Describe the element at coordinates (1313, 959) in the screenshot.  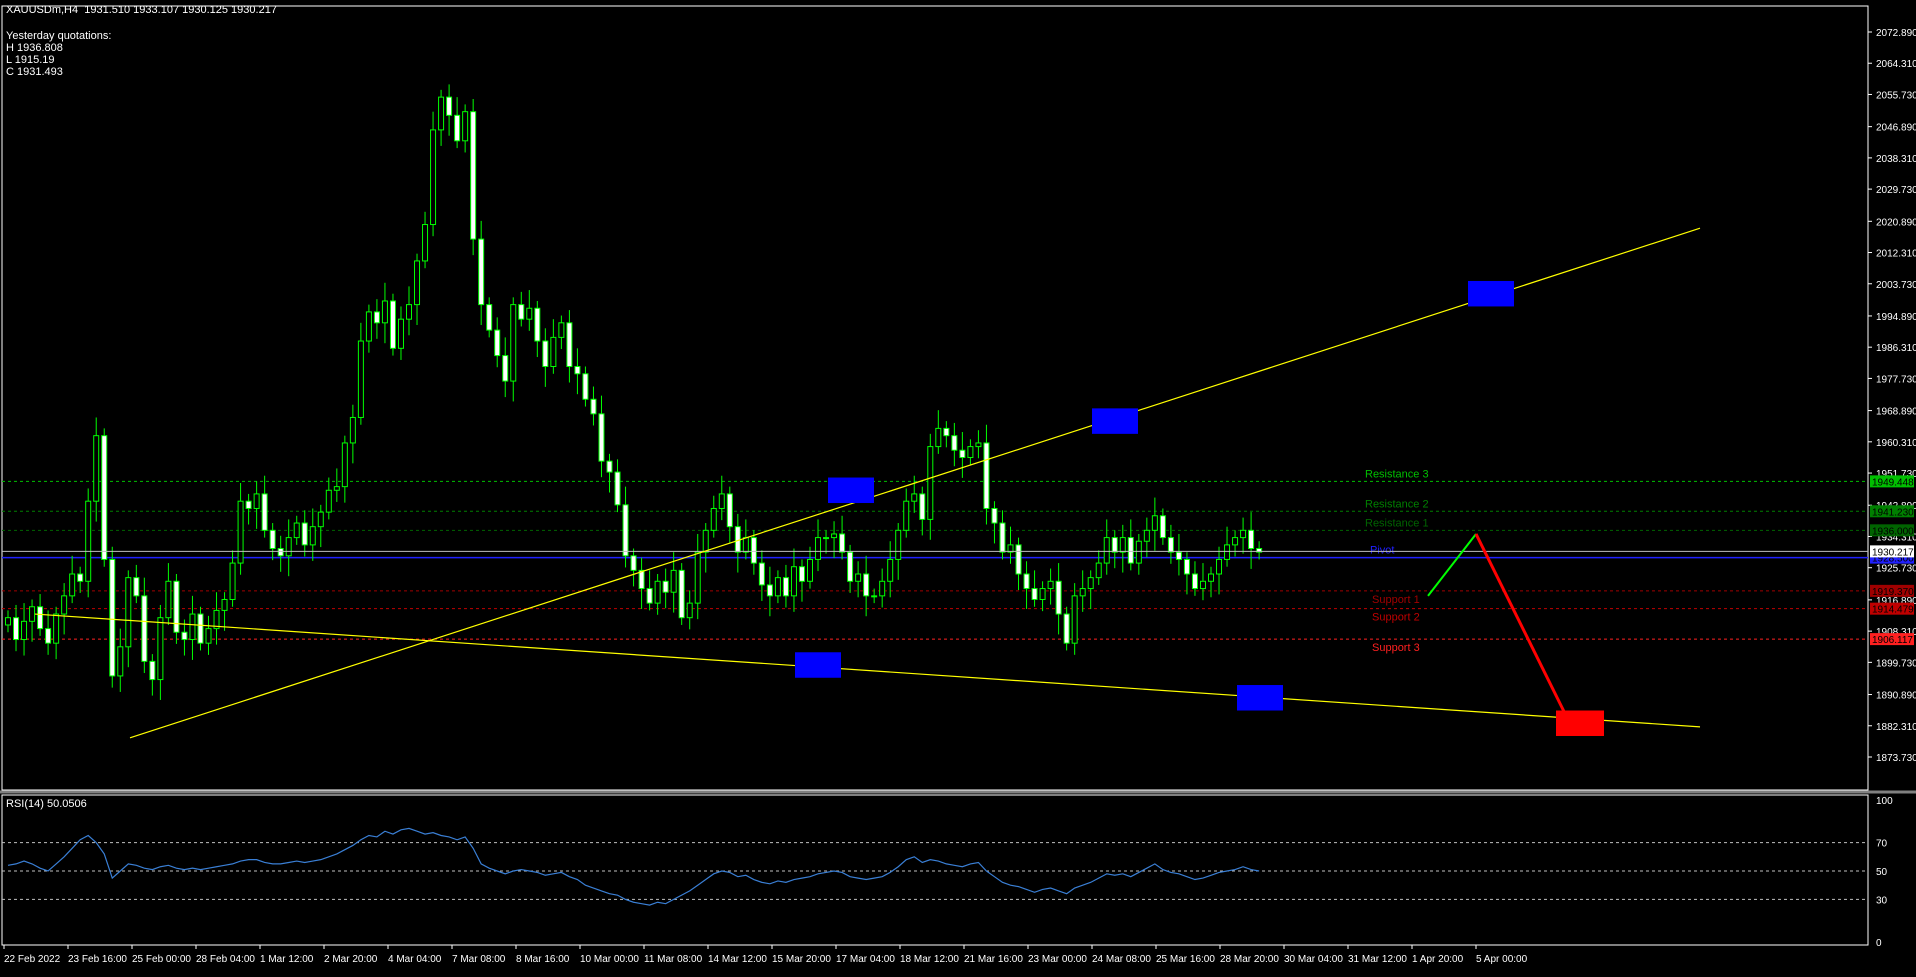
I see `time-axis-label: 30 Mar 04:00` at that location.